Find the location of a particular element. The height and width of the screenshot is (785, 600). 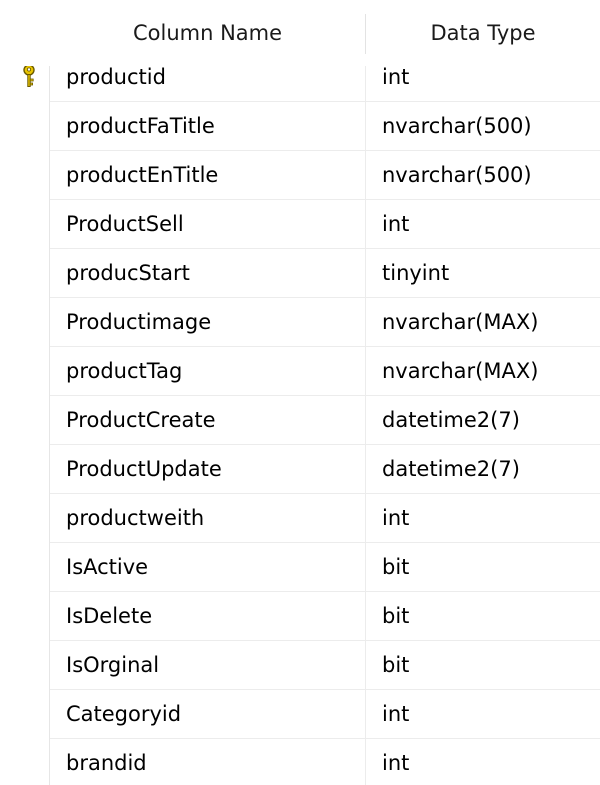

table-row: IsDelete bit is located at coordinates (300, 616).